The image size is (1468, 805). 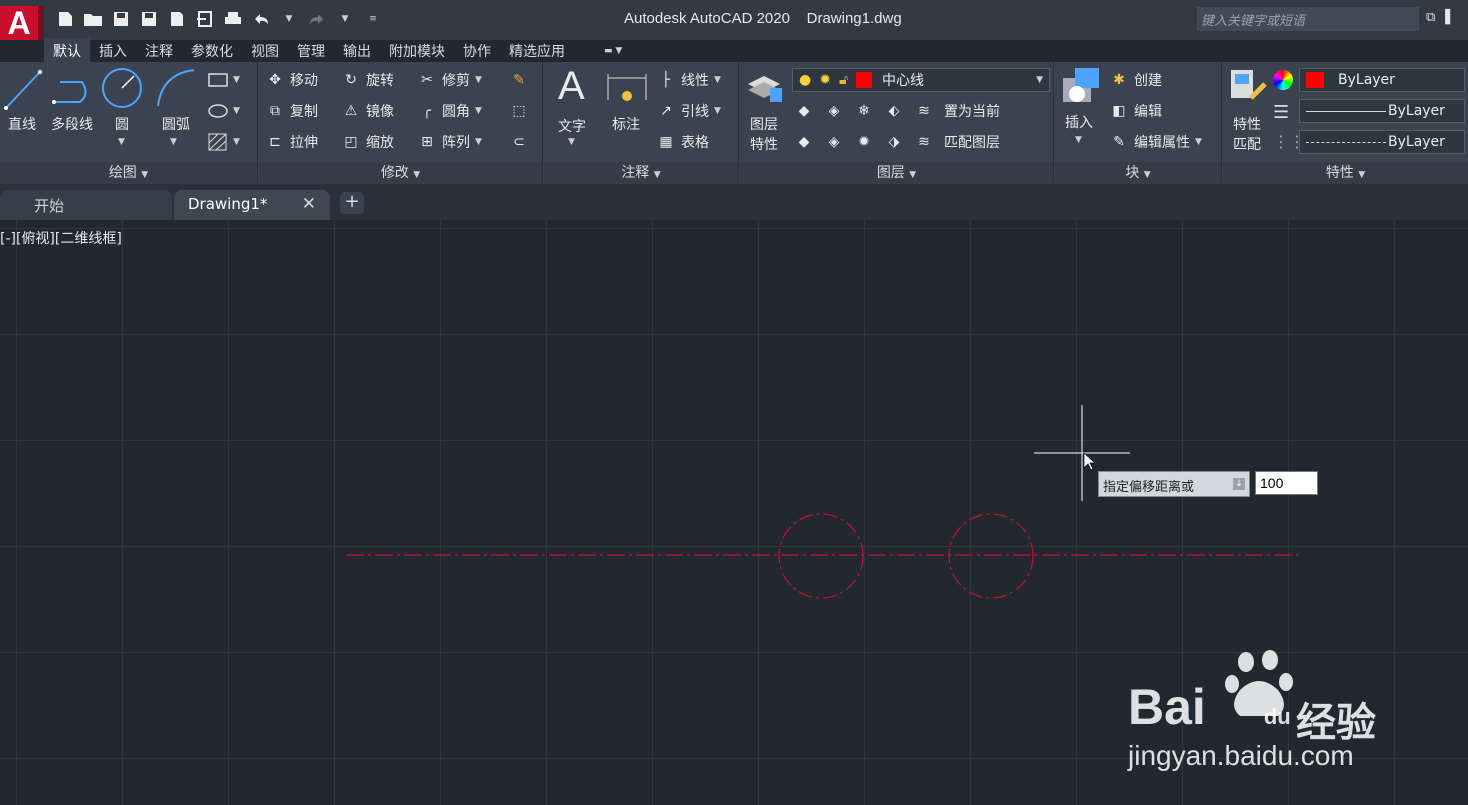 I want to click on baidu-brand: Bai du, so click(x=1209, y=707).